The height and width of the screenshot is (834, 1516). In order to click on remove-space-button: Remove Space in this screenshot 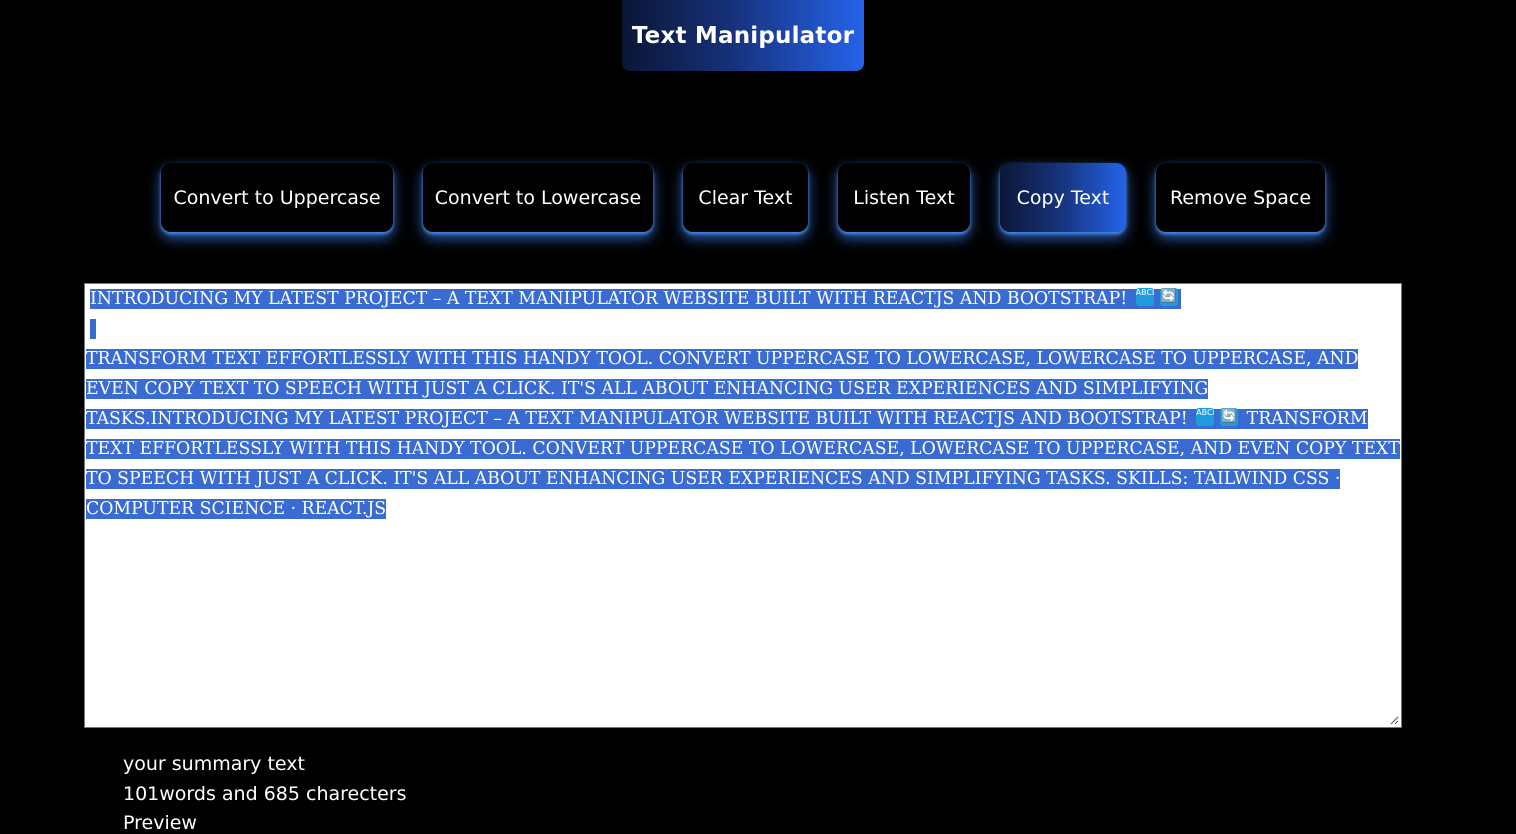, I will do `click(1240, 197)`.